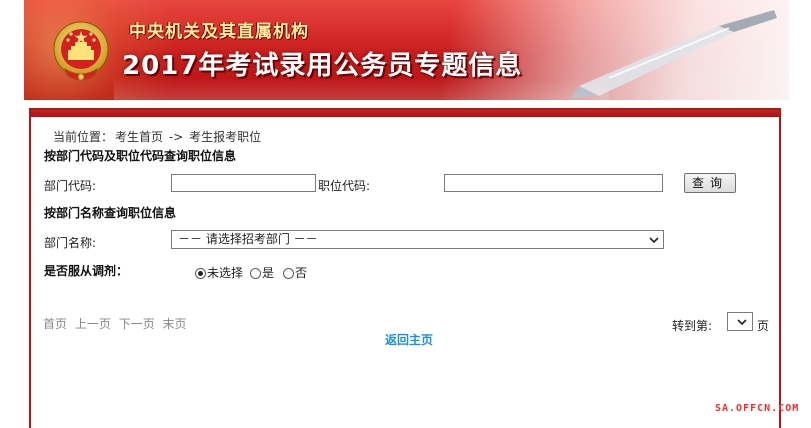 The width and height of the screenshot is (811, 428). Describe the element at coordinates (301, 273) in the screenshot. I see `adjustment-option-no-label: 否` at that location.